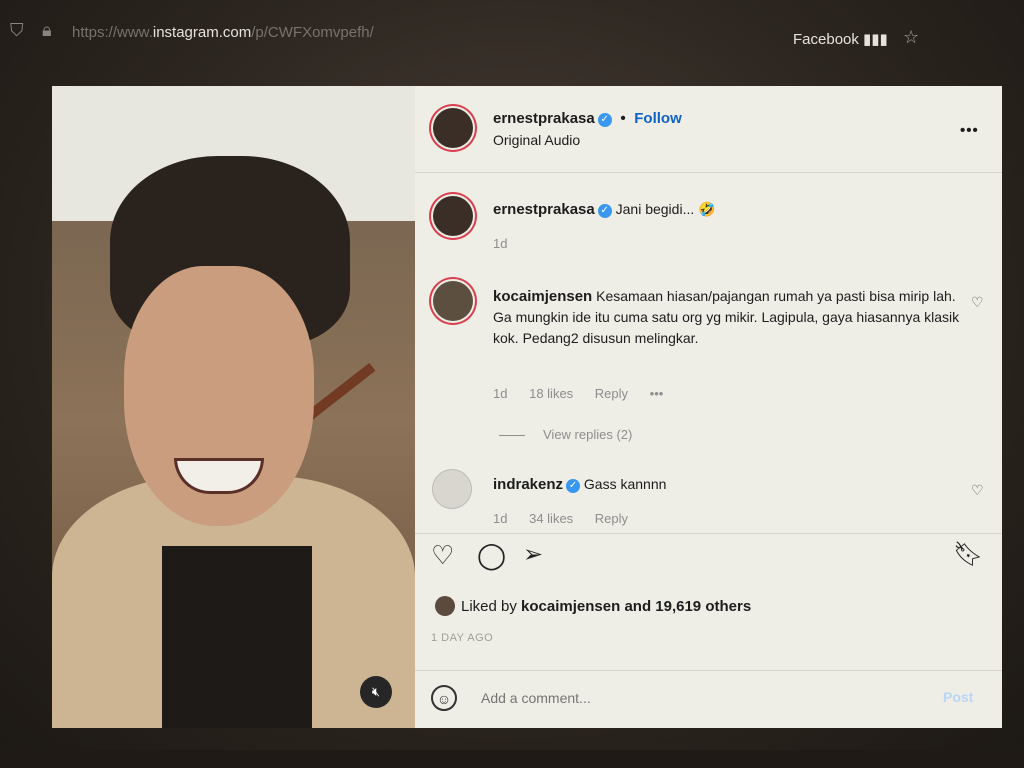 The height and width of the screenshot is (768, 1024). What do you see at coordinates (658, 118) in the screenshot?
I see `follow-button: Follow` at bounding box center [658, 118].